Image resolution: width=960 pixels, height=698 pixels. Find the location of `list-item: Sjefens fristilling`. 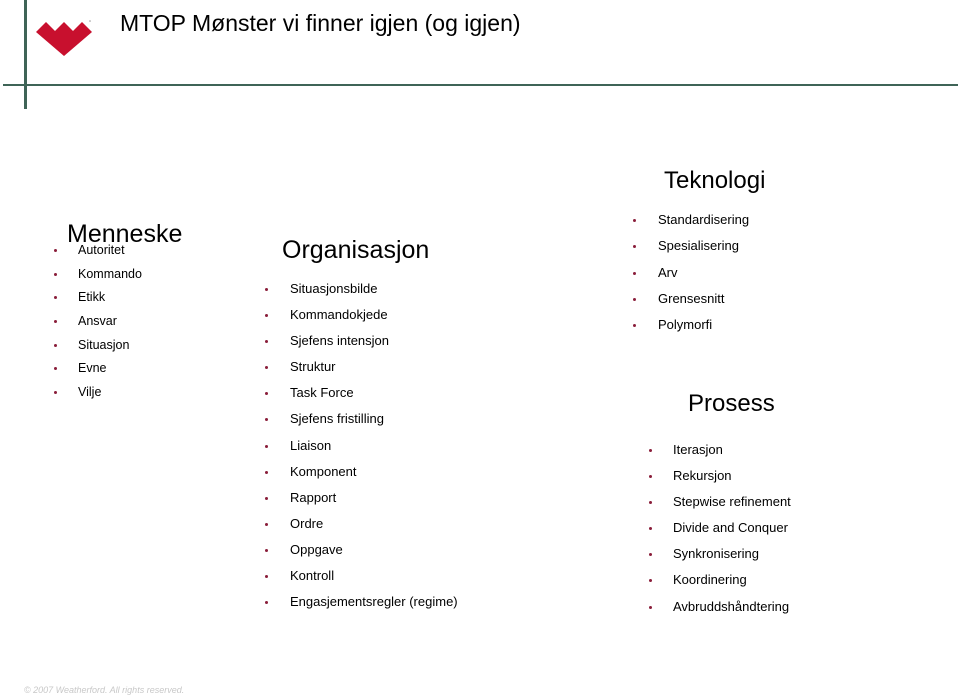

list-item: Sjefens fristilling is located at coordinates (361, 424).